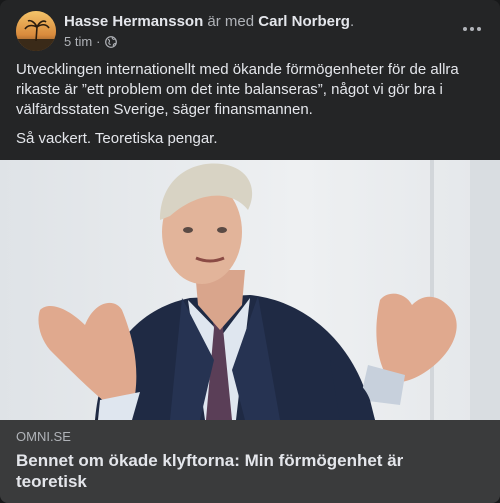 The image size is (500, 503). Describe the element at coordinates (352, 21) in the screenshot. I see `tagged-suffix: .` at that location.